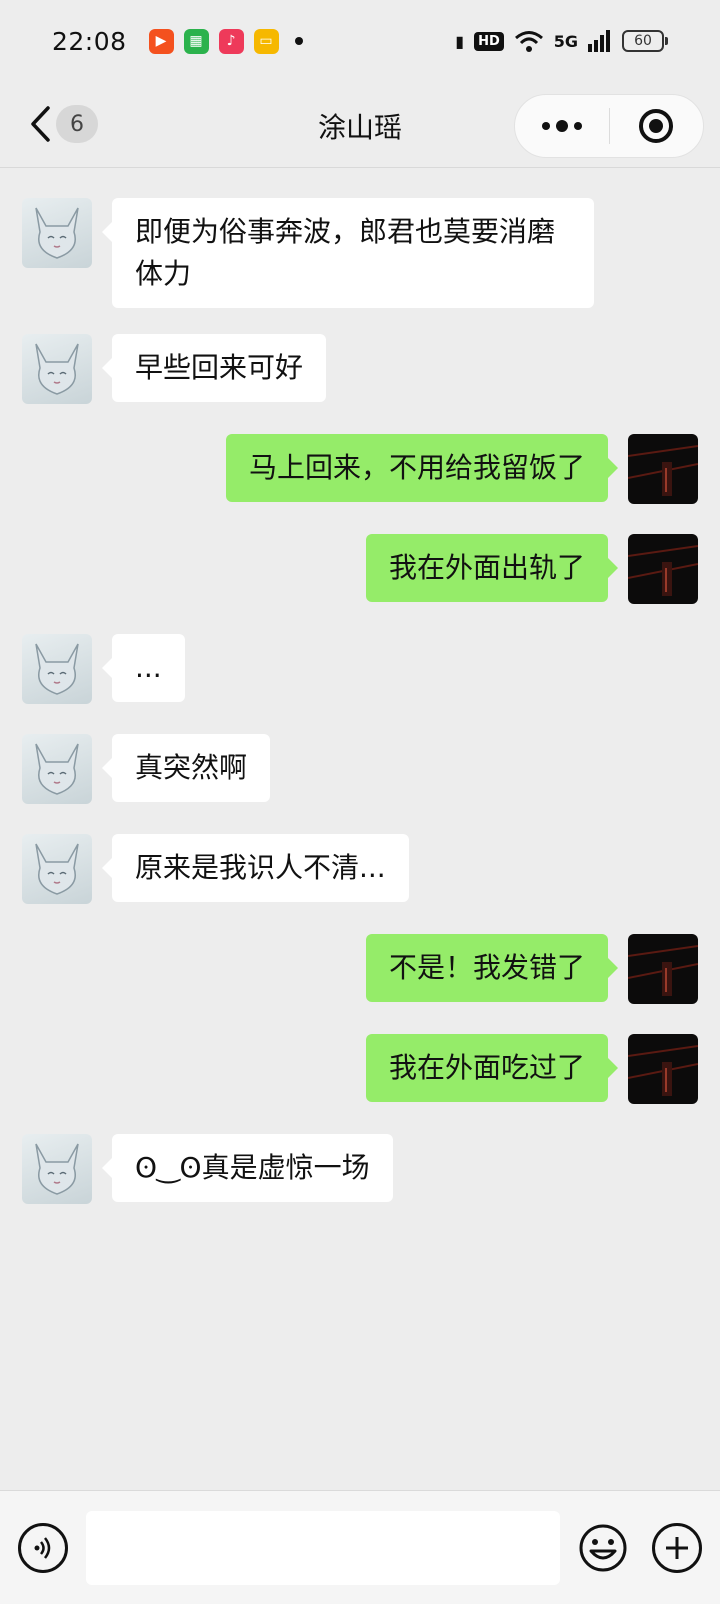  I want to click on notification-app-icons: ▶ ▦ ♪ ▭, so click(225, 41).